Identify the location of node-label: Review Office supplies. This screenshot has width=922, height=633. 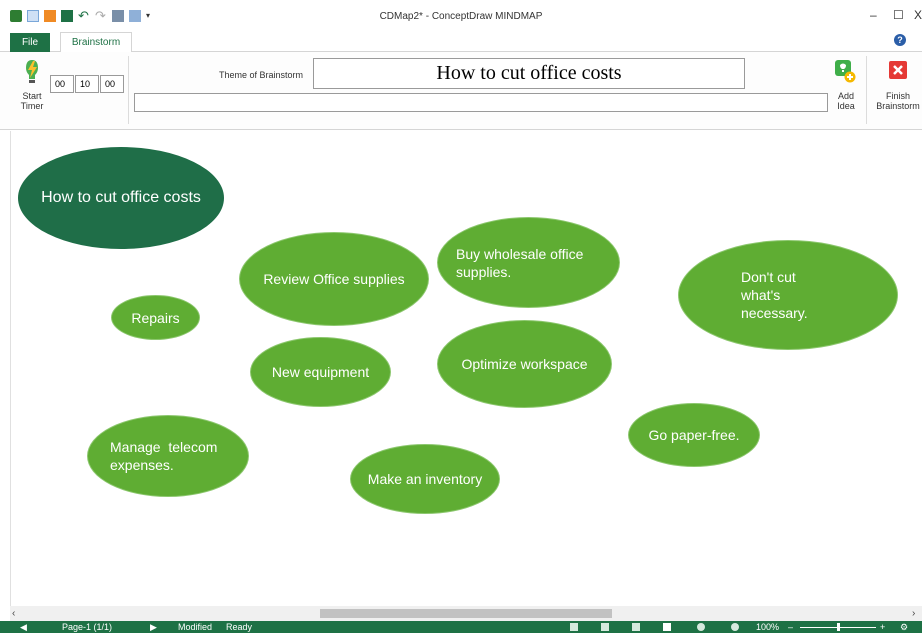
(334, 279).